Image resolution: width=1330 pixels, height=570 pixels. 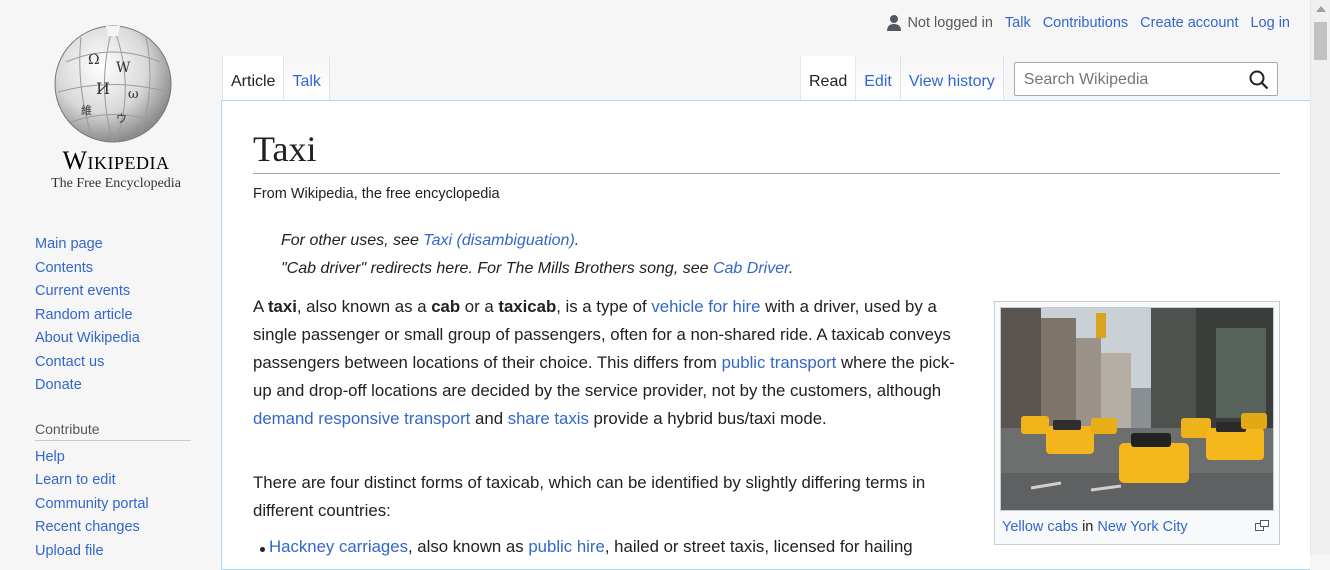 What do you see at coordinates (115, 364) in the screenshot?
I see `sidebar-item-contact-us: Contact us` at bounding box center [115, 364].